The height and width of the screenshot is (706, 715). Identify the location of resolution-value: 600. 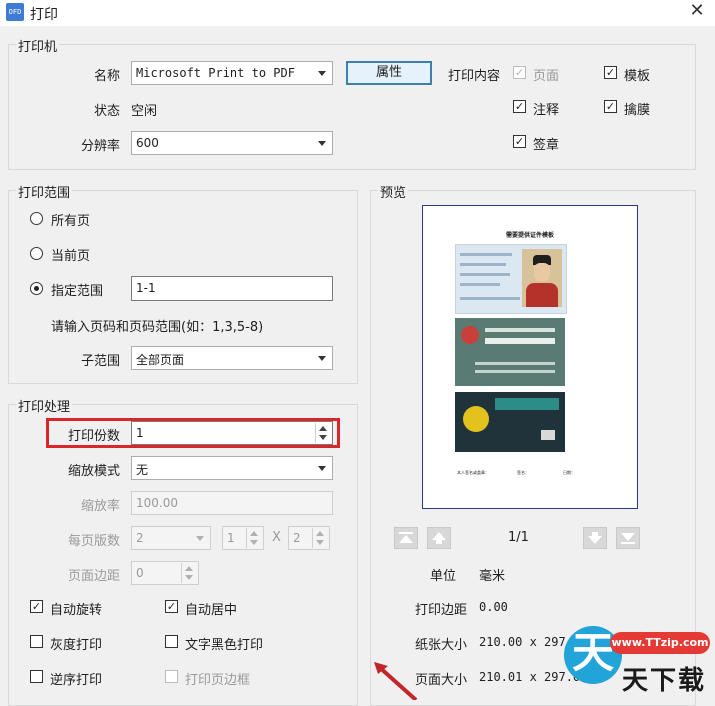
(147, 143).